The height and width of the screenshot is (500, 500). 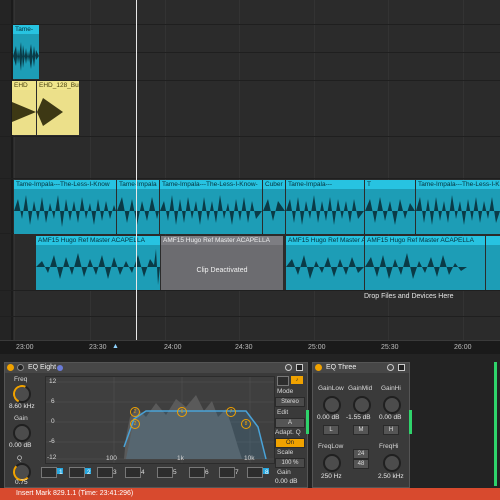 What do you see at coordinates (231, 412) in the screenshot?
I see `eq-band-dot: 7` at bounding box center [231, 412].